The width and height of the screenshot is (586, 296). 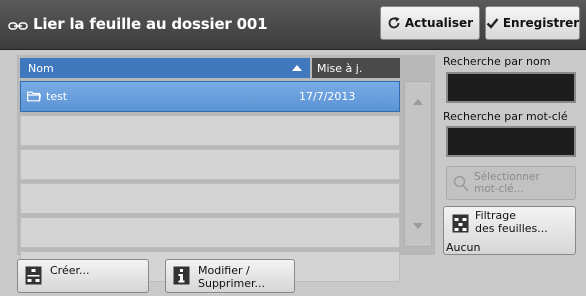 What do you see at coordinates (327, 96) in the screenshot?
I see `row-date: 17/7/2013` at bounding box center [327, 96].